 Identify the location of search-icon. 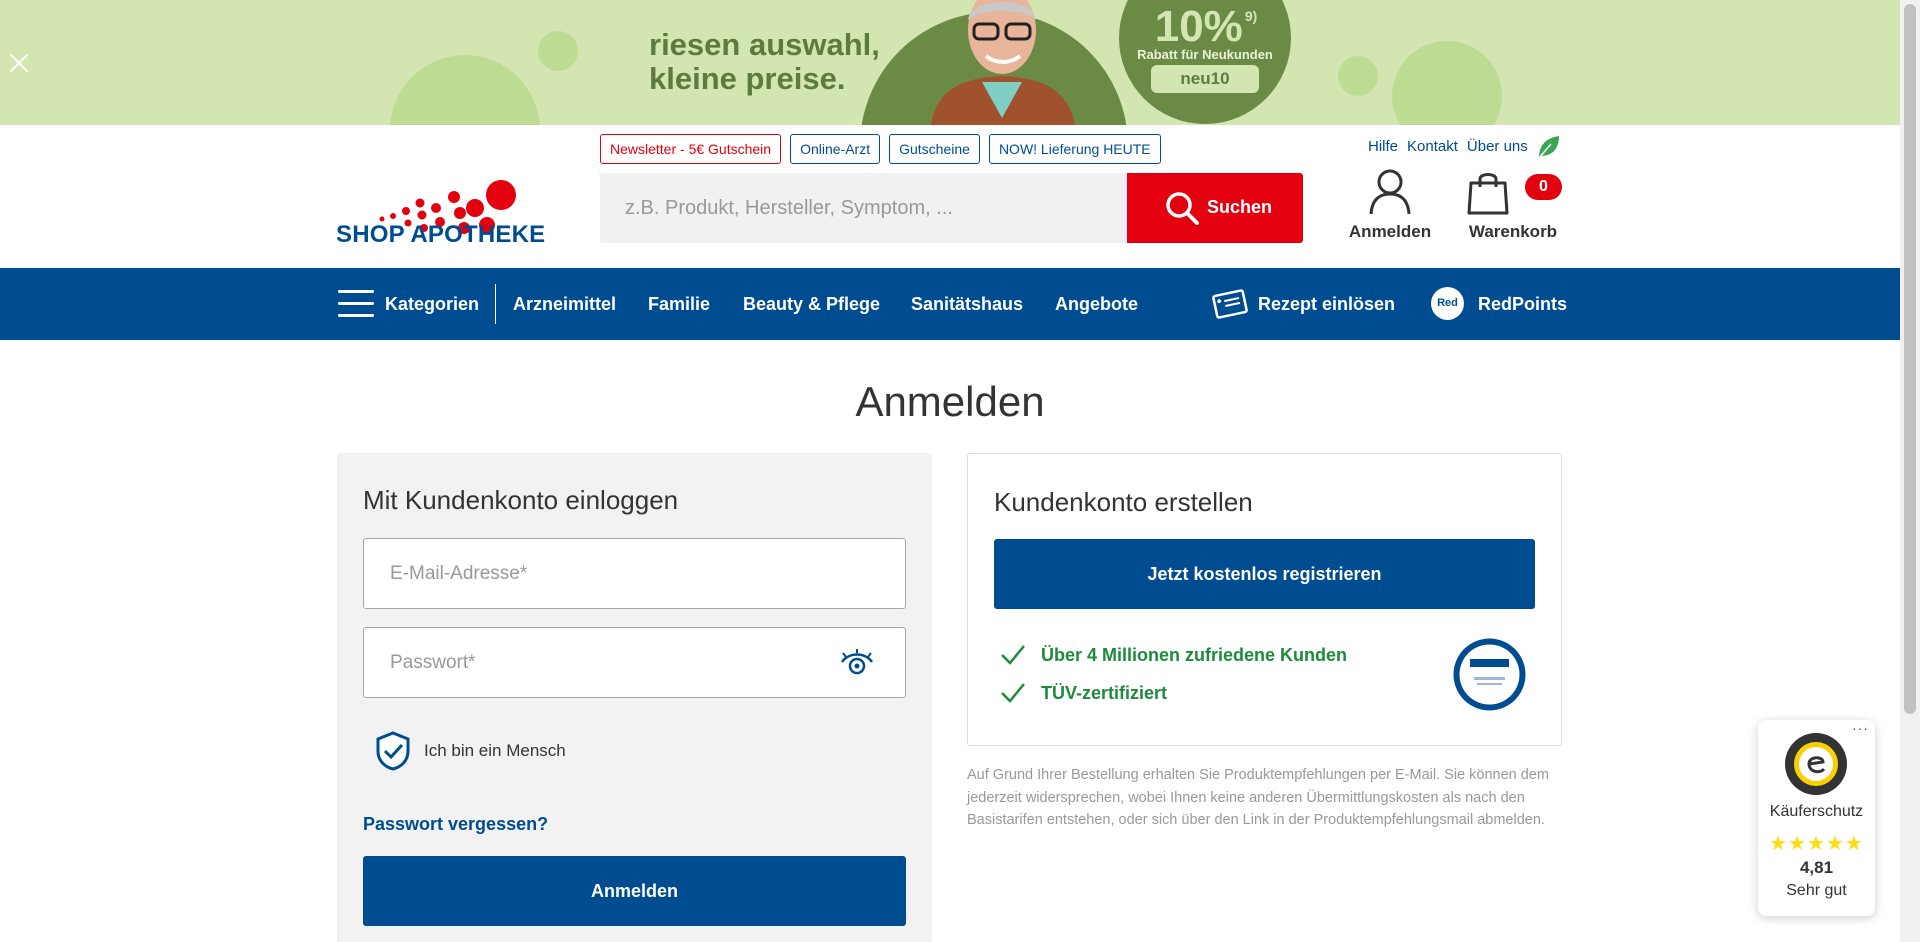
(1182, 208).